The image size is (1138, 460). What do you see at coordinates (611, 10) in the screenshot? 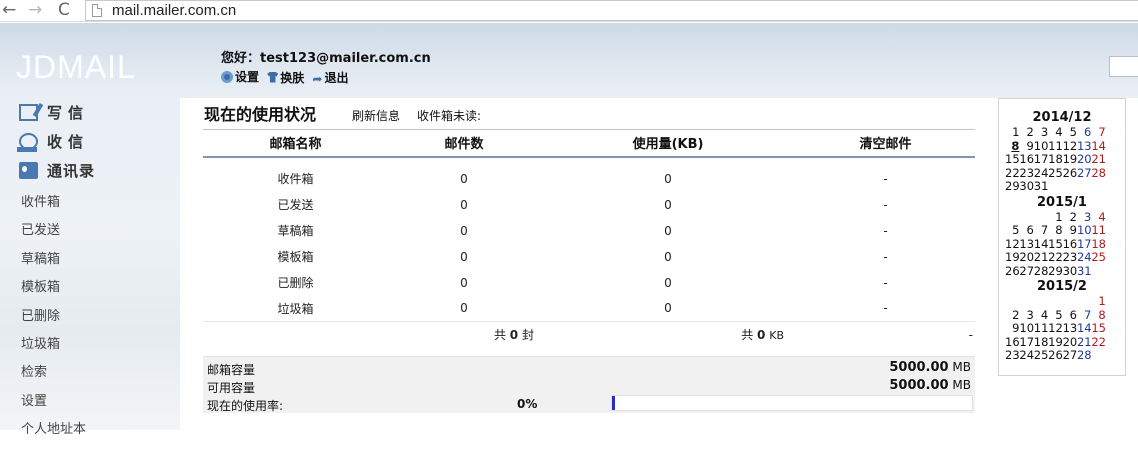
I see `address-bar: mail.mailer.com.cn` at bounding box center [611, 10].